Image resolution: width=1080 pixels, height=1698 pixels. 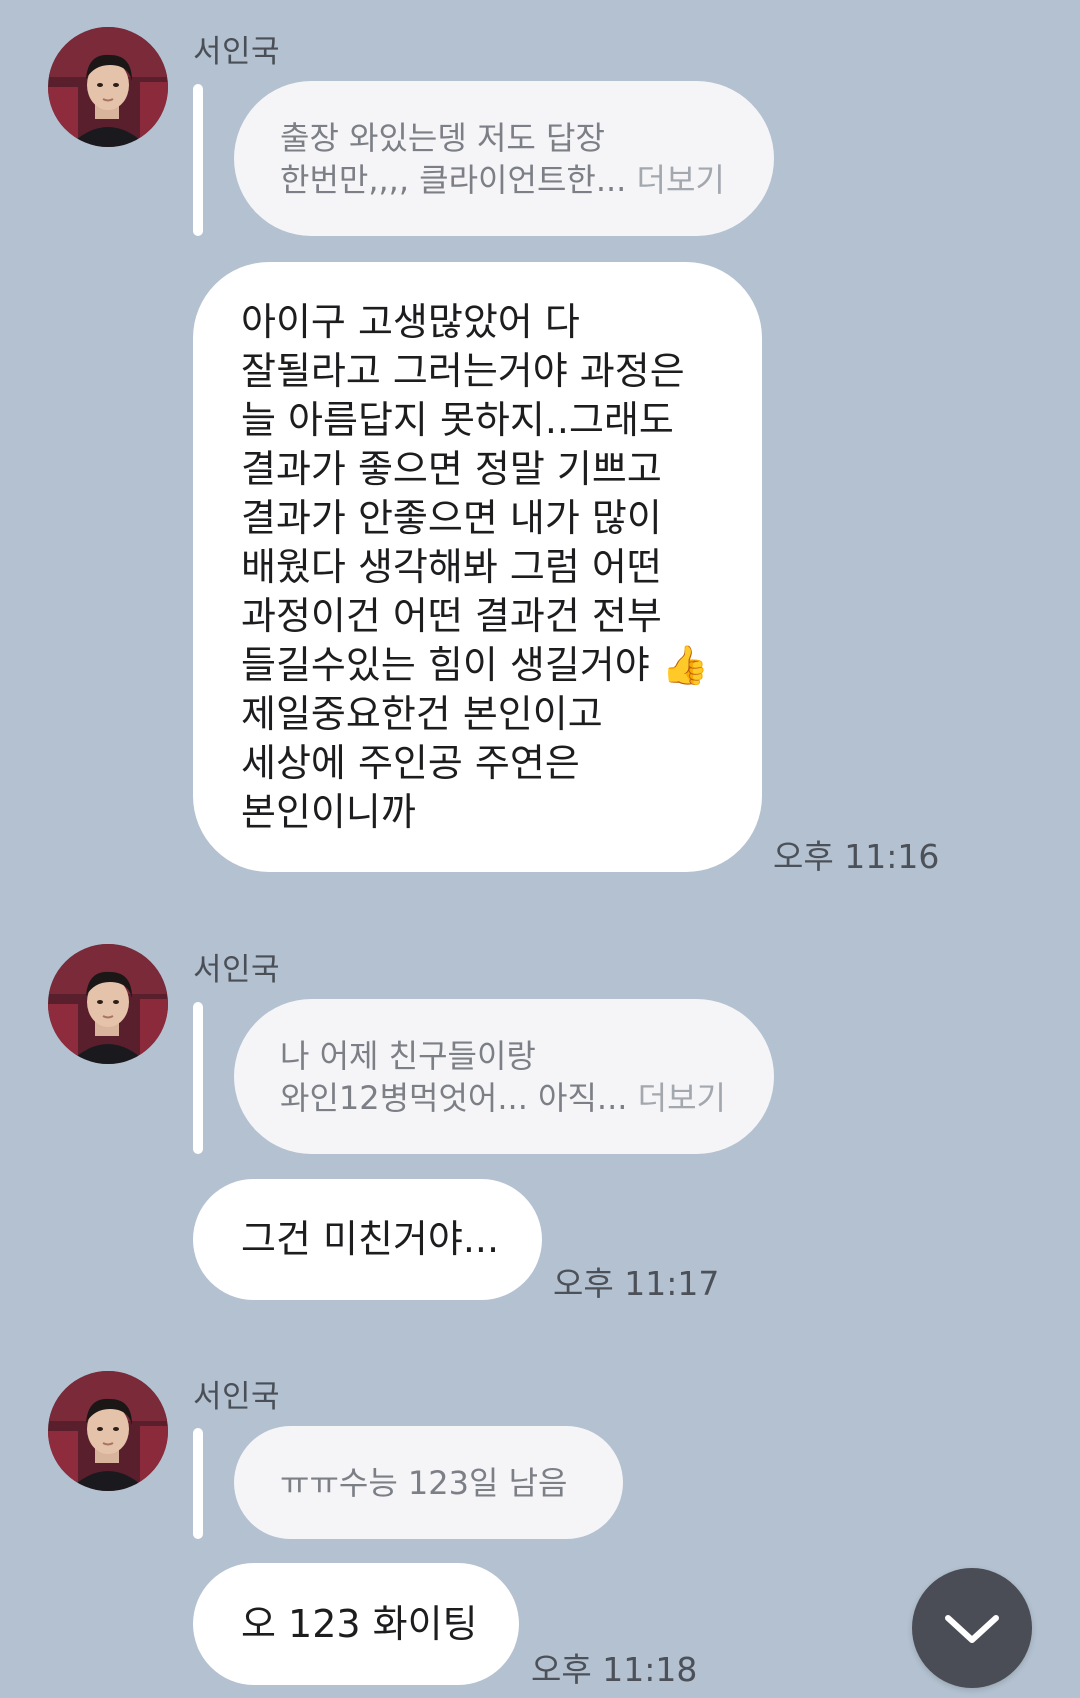 I want to click on timestamp: 오후 11:18, so click(x=614, y=1669).